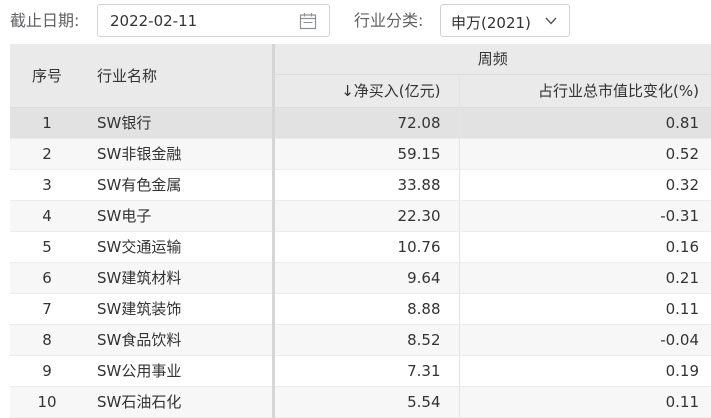 This screenshot has width=711, height=418. I want to click on table-row: 5 SW交通运输 10.76 0.16, so click(360, 247).